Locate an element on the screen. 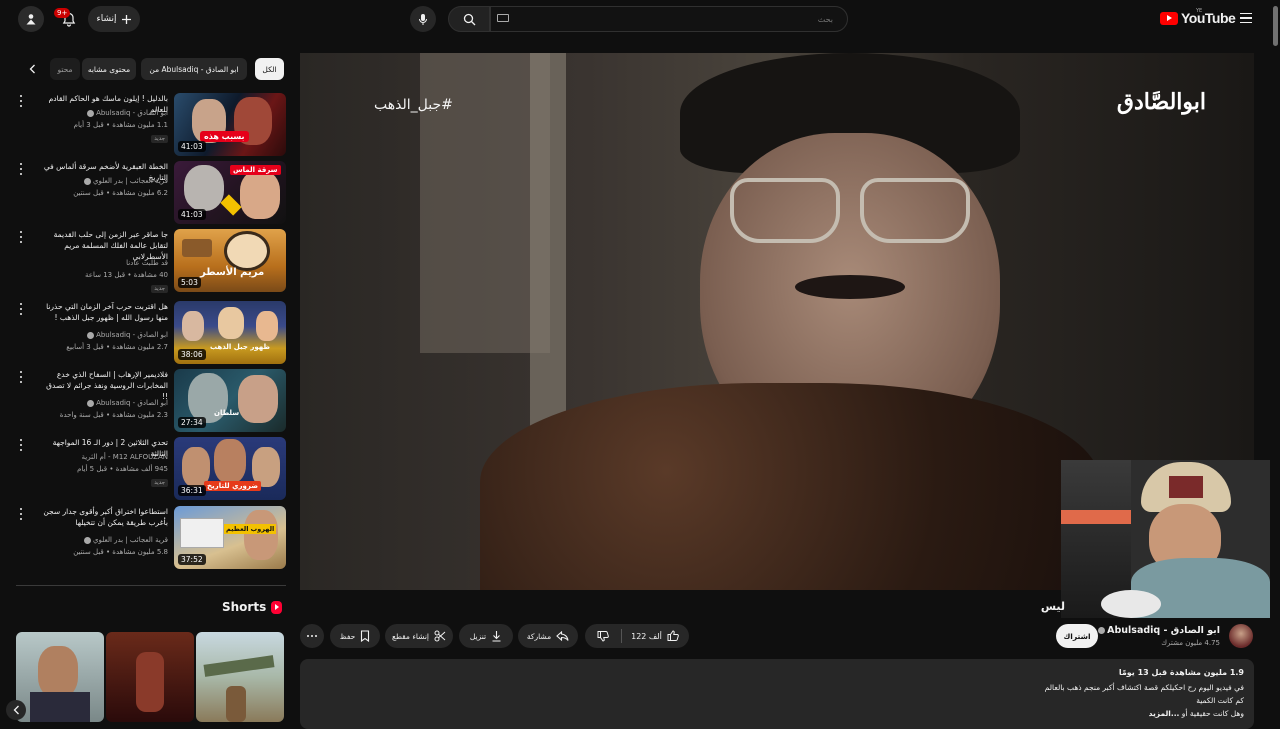 The width and height of the screenshot is (1280, 729). like-button: 122 ألف is located at coordinates (655, 636).